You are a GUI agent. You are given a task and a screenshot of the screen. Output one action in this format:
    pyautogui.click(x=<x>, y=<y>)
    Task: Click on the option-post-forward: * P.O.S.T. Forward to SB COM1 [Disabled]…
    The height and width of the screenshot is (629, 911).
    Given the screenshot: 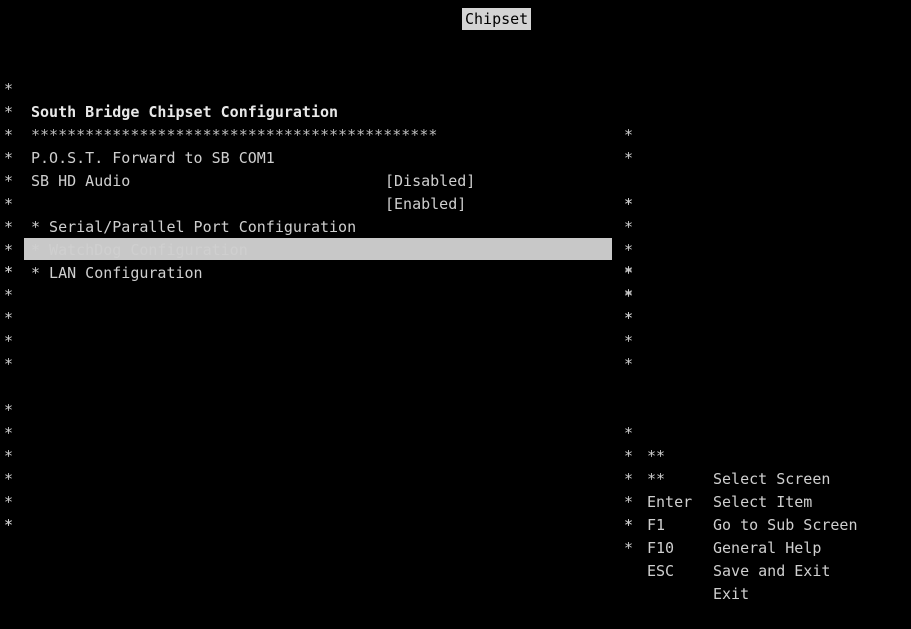 What is the action you would take?
    pyautogui.click(x=316, y=157)
    